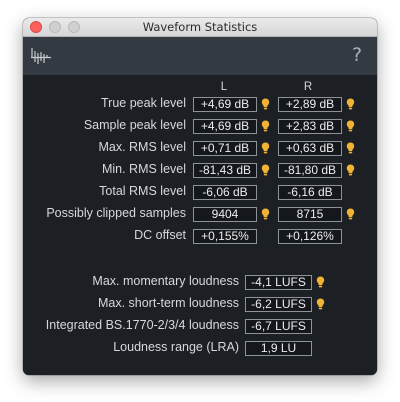  I want to click on stat-label: Total RMS level, so click(142, 191).